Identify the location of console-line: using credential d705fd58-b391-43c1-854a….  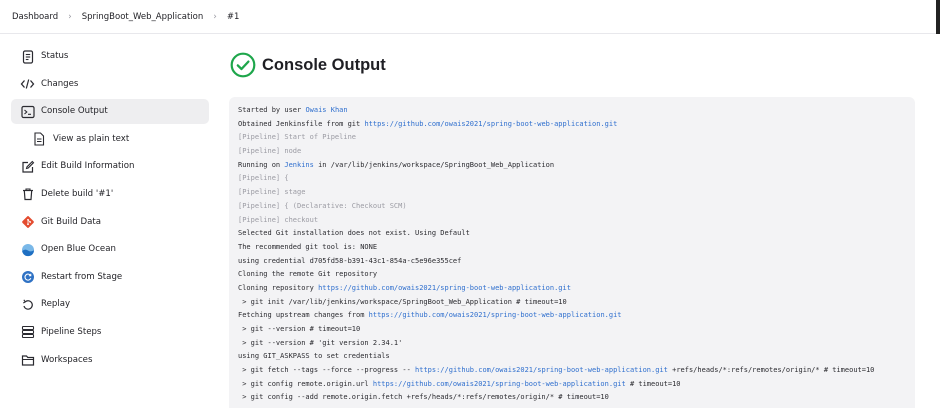
(576, 262).